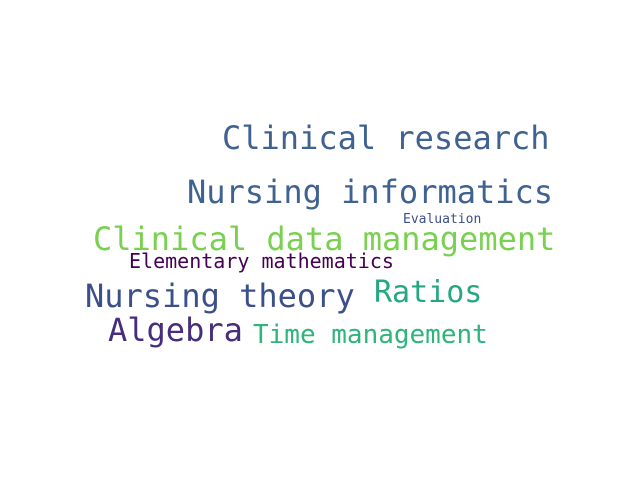 The width and height of the screenshot is (640, 480). What do you see at coordinates (220, 296) in the screenshot?
I see `word-nursing-theory: Nursing theory` at bounding box center [220, 296].